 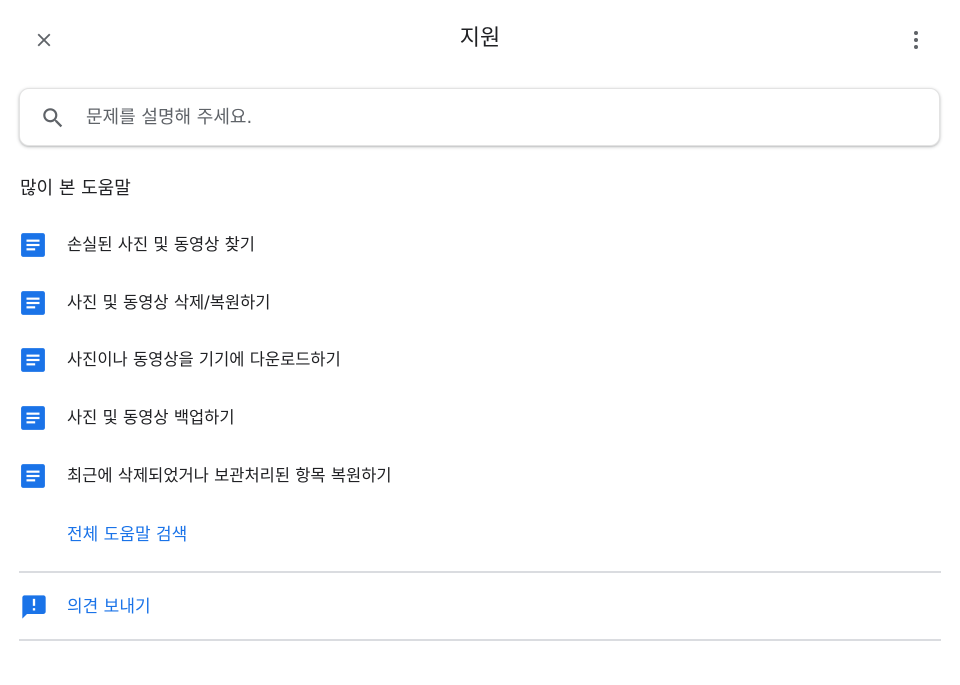 I want to click on search-all-help-link: 전체 도움말 검색, so click(x=127, y=535).